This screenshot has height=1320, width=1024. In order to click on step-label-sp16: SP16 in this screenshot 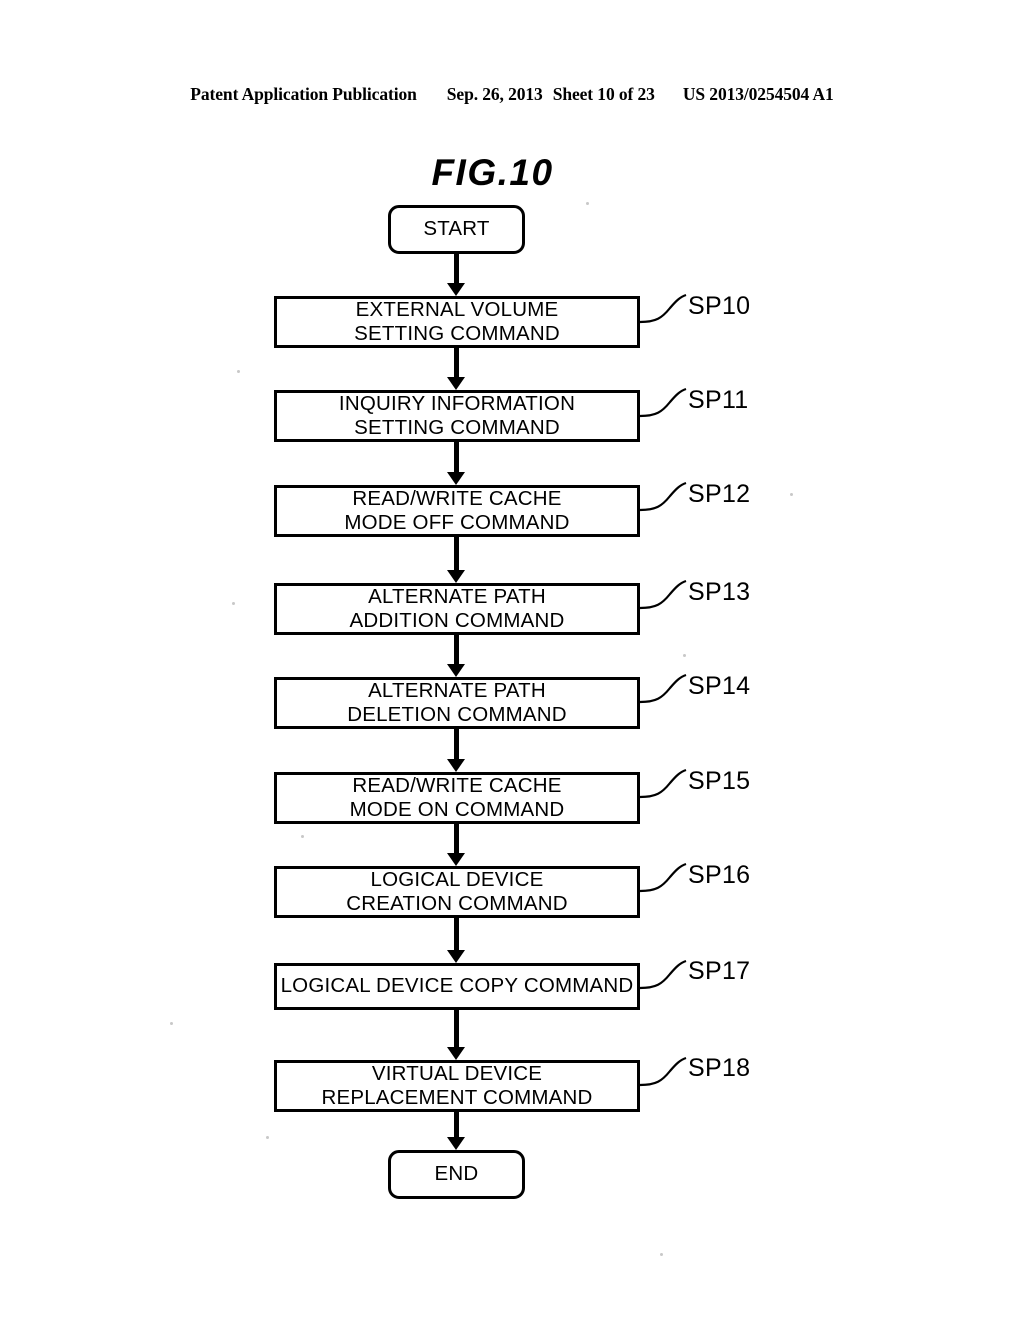, I will do `click(719, 875)`.